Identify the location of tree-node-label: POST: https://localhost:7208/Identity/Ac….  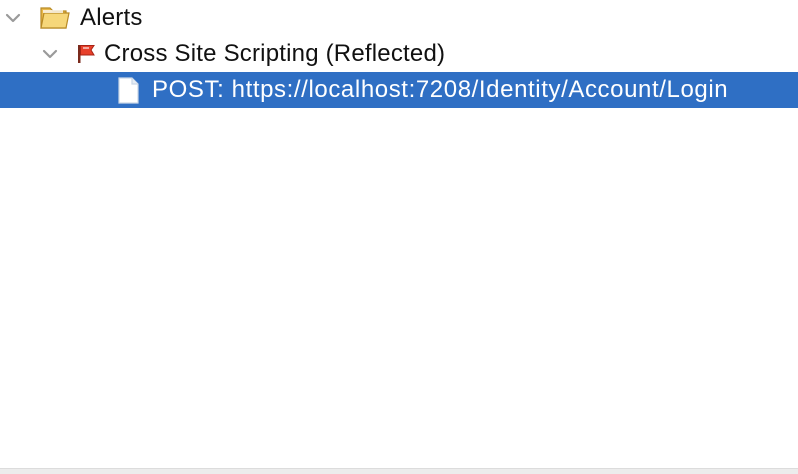
(440, 89).